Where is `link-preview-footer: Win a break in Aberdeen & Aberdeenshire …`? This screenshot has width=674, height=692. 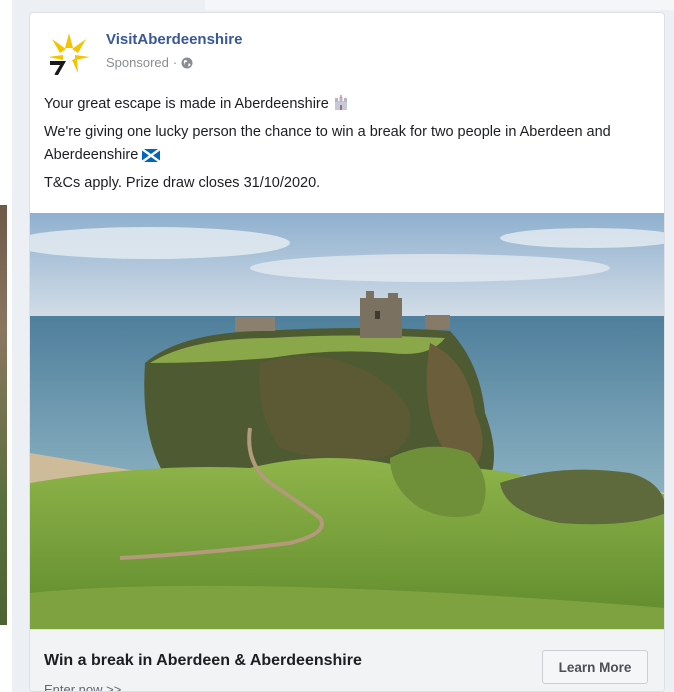
link-preview-footer: Win a break in Aberdeen & Aberdeenshire … is located at coordinates (347, 660).